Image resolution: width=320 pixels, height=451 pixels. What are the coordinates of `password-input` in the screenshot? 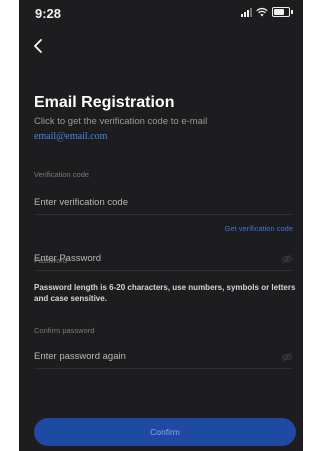 It's located at (163, 258).